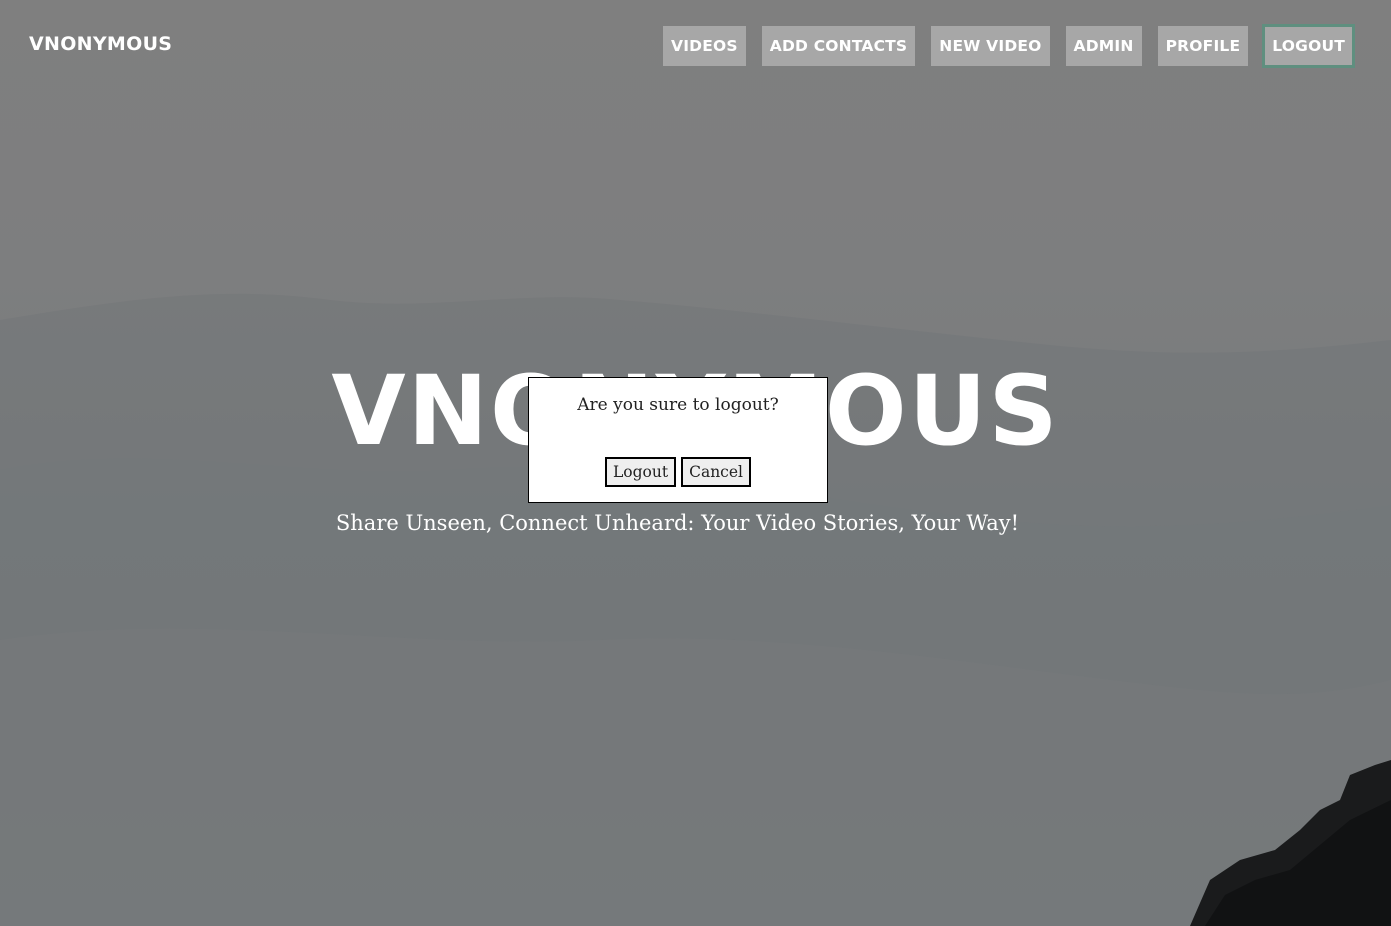 This screenshot has height=926, width=1391. What do you see at coordinates (641, 472) in the screenshot?
I see `confirm-logout-button: Logout` at bounding box center [641, 472].